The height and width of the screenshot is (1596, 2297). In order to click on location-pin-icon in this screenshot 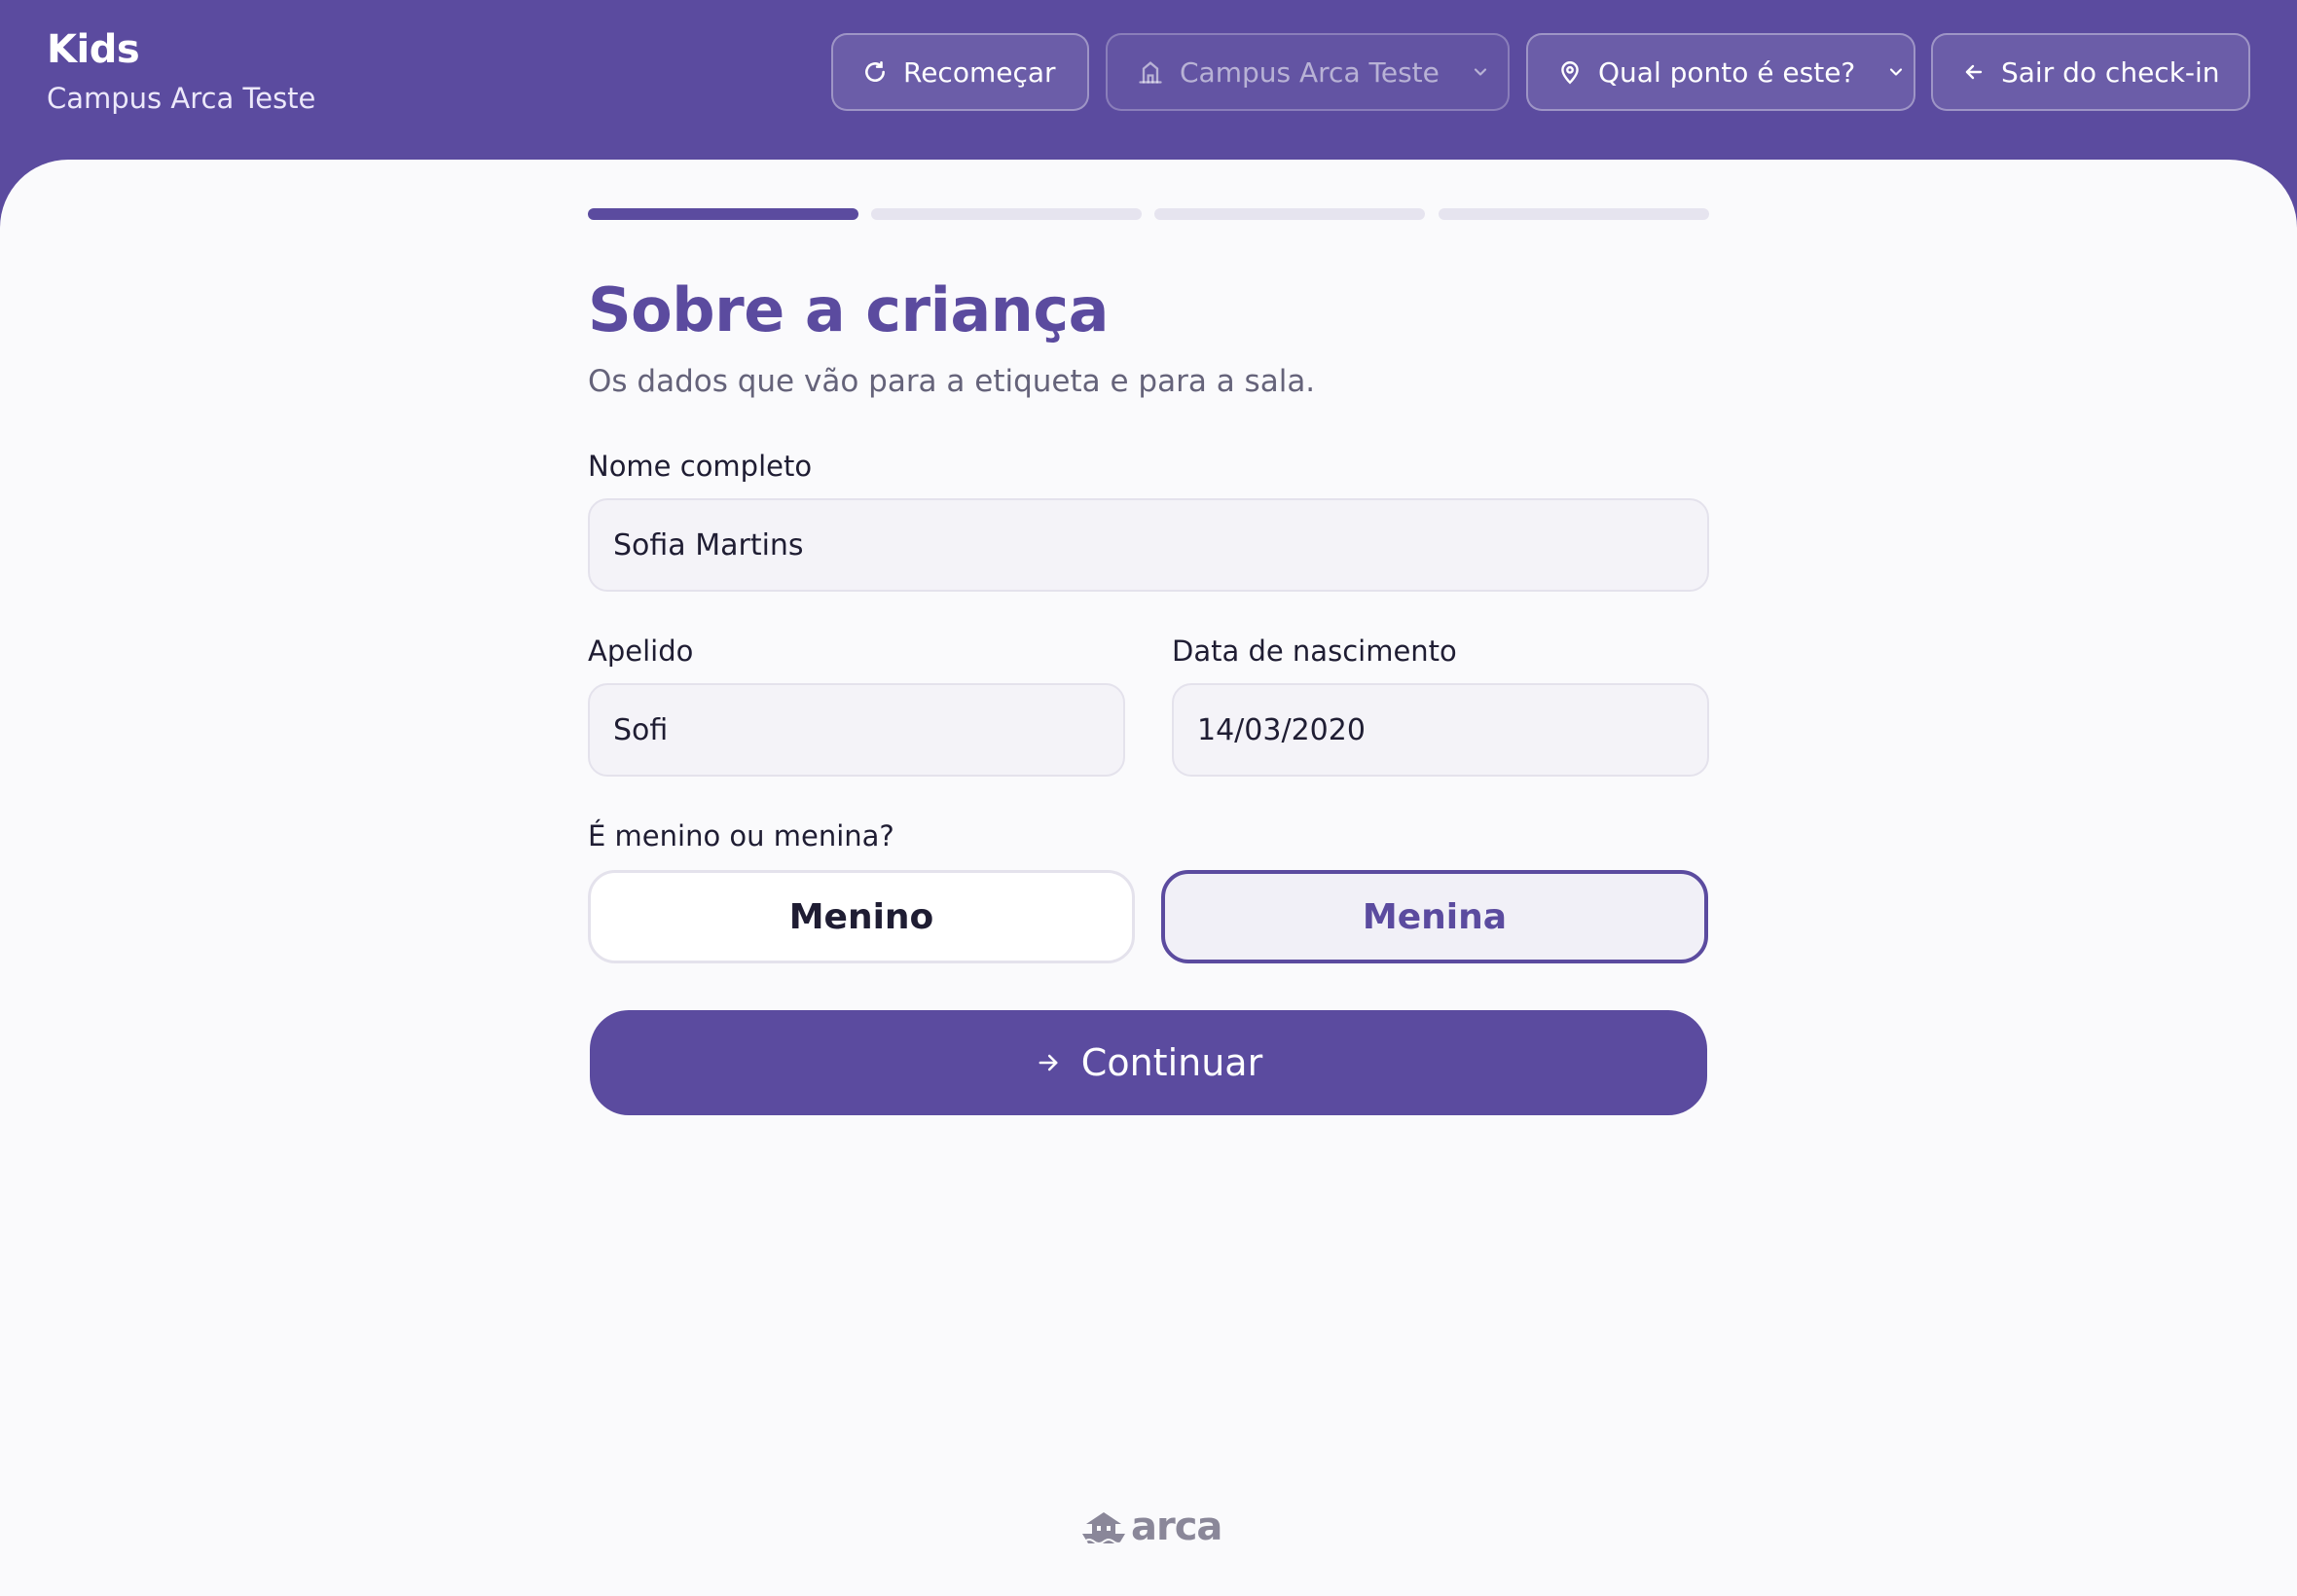, I will do `click(1570, 73)`.